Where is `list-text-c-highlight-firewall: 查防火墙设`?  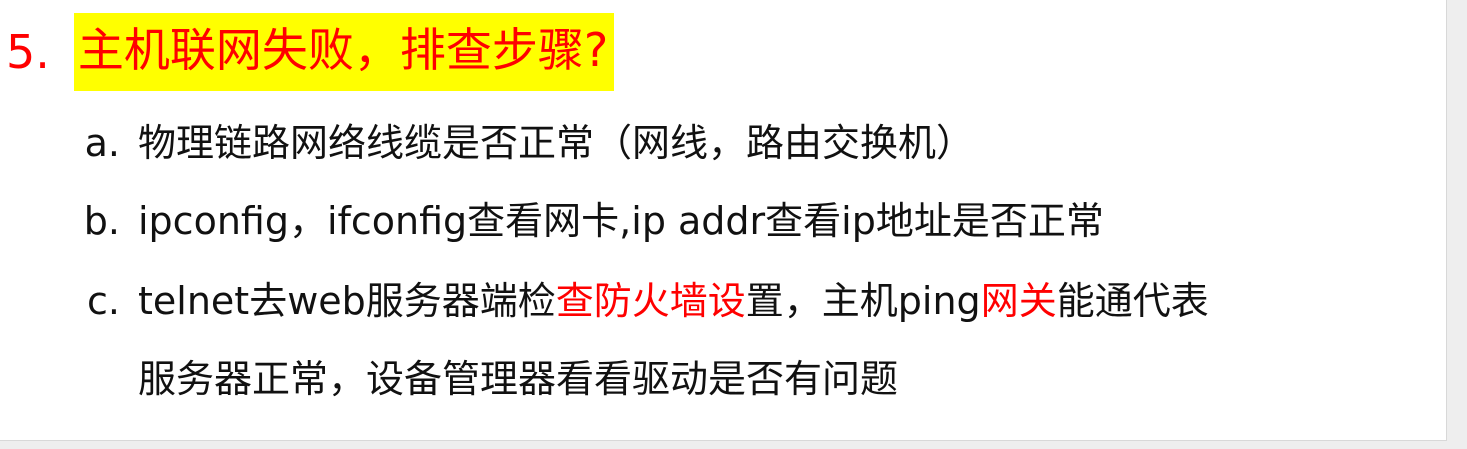
list-text-c-highlight-firewall: 查防火墙设 is located at coordinates (650, 301).